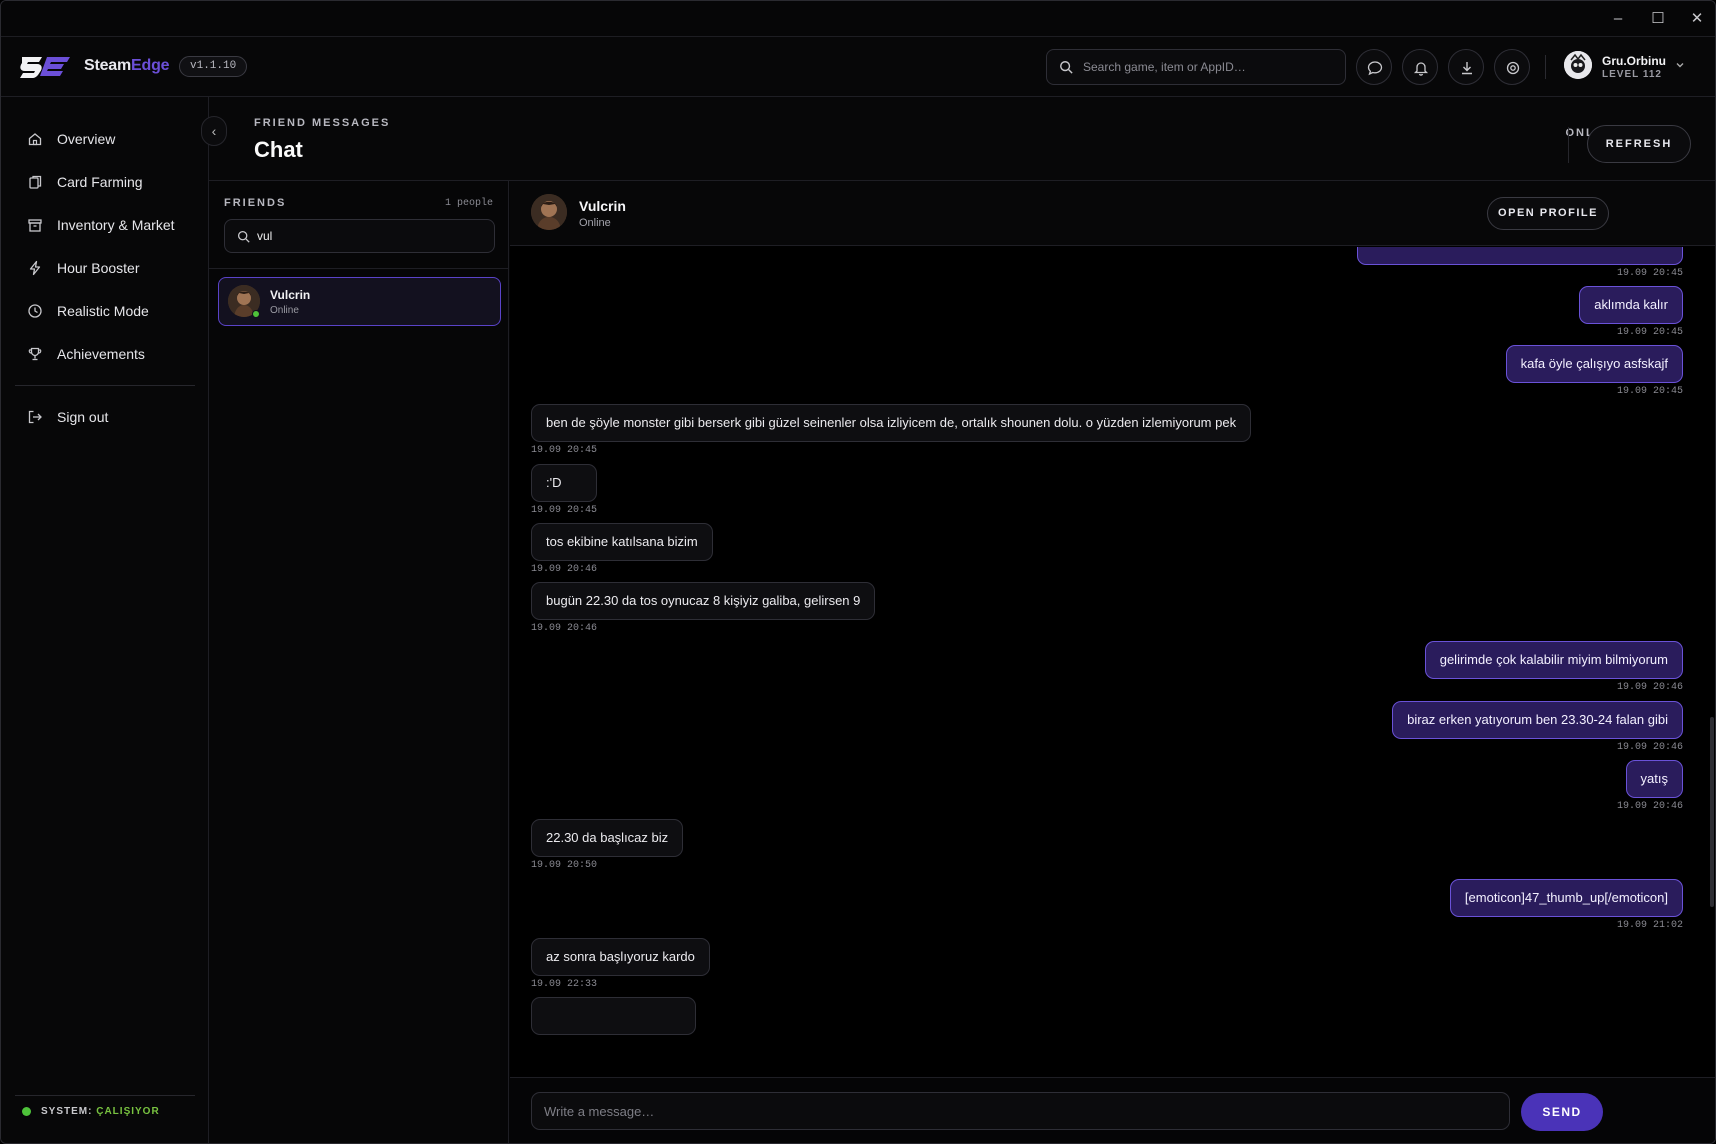 The width and height of the screenshot is (1716, 1144). What do you see at coordinates (101, 354) in the screenshot?
I see `sidebar-item-label: Achievements` at bounding box center [101, 354].